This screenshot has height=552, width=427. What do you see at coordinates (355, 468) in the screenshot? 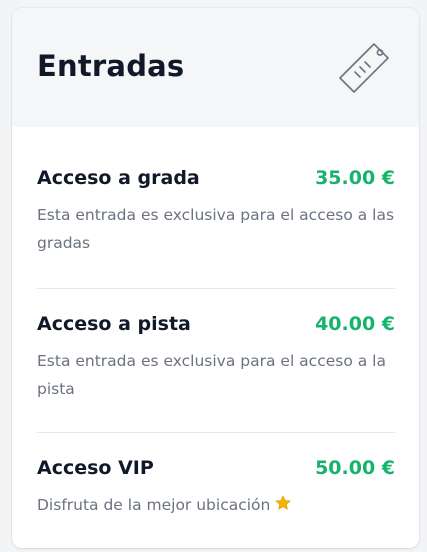
I see `ticket-price: 50.00 €` at bounding box center [355, 468].